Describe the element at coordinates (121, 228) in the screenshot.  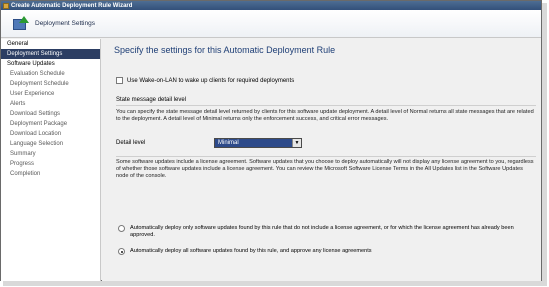
I see `license-option-1-radio` at that location.